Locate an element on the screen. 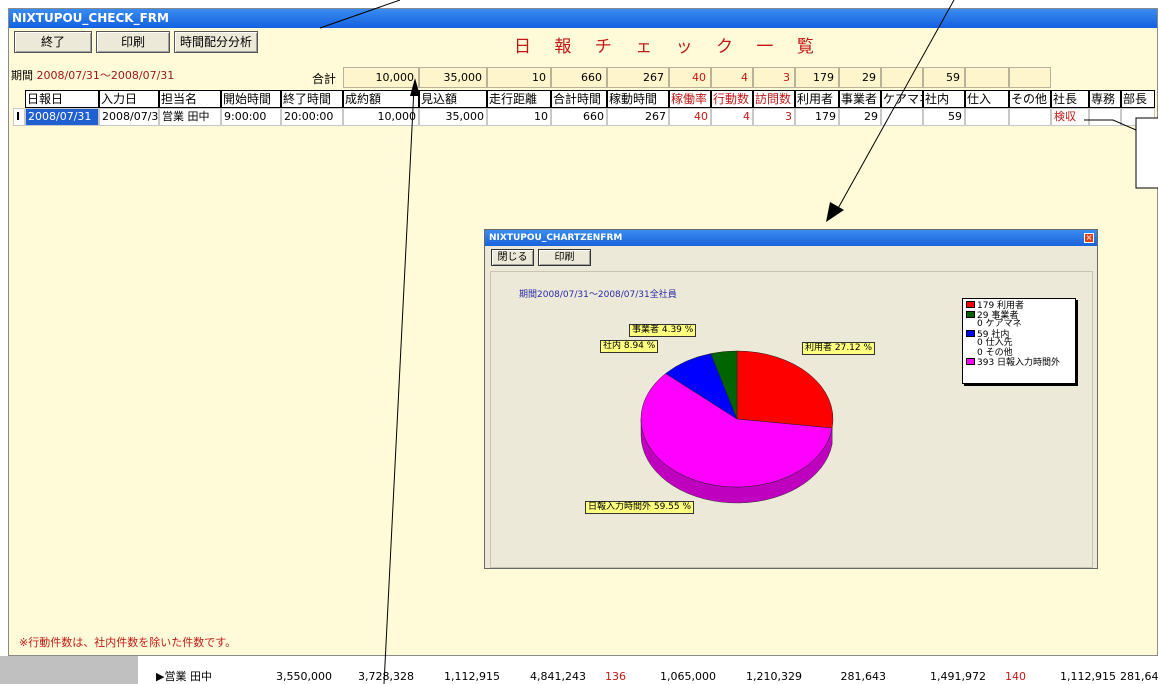 The height and width of the screenshot is (684, 1158). legend-entry: 179 利用者 is located at coordinates (1019, 306).